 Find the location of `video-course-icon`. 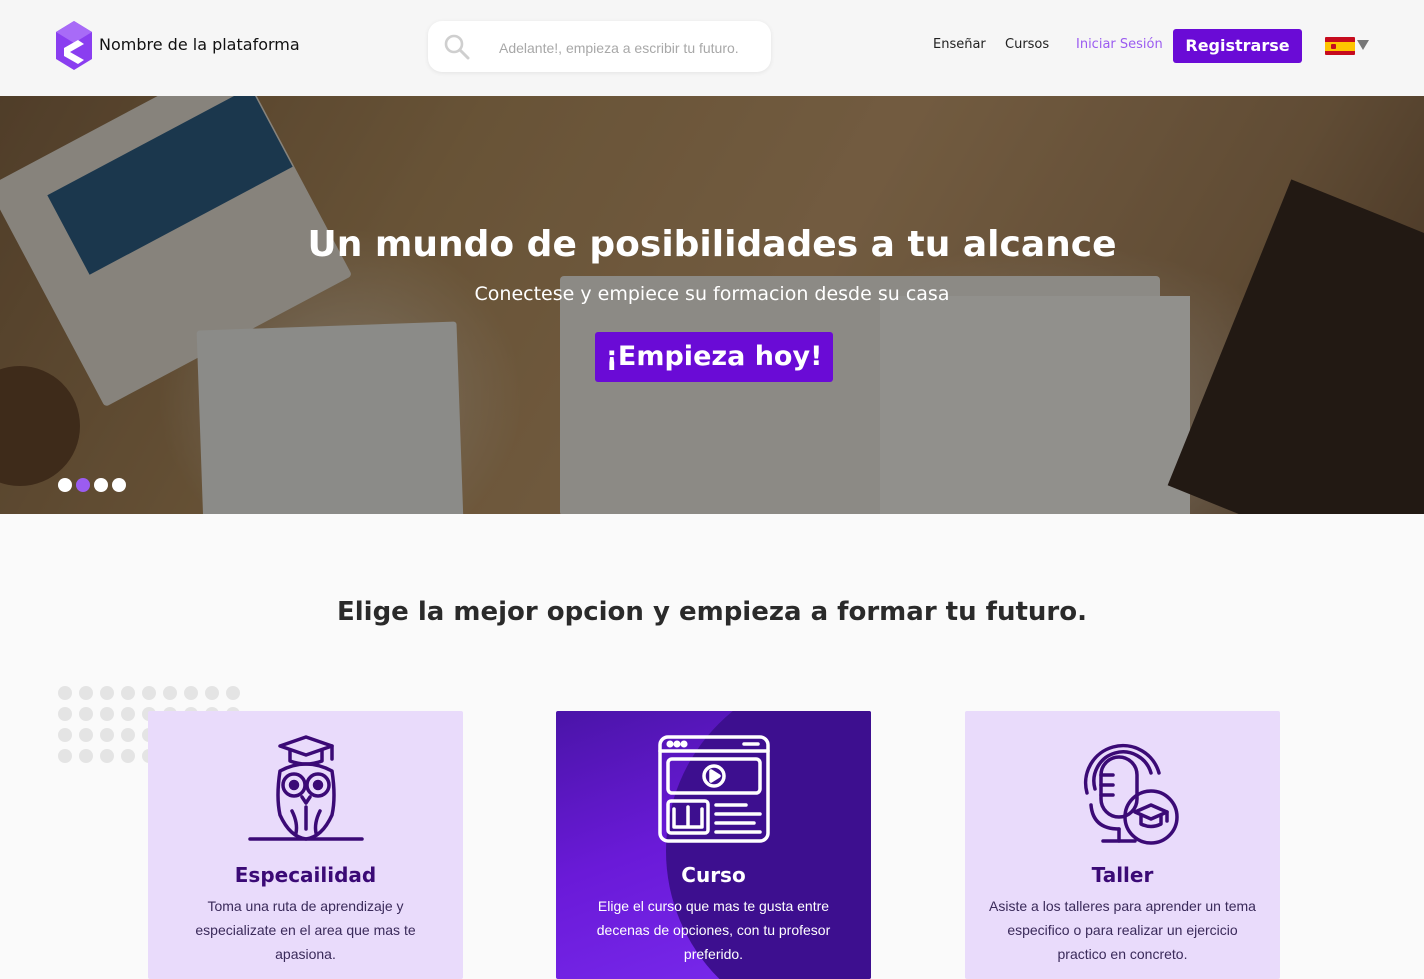

video-course-icon is located at coordinates (714, 789).